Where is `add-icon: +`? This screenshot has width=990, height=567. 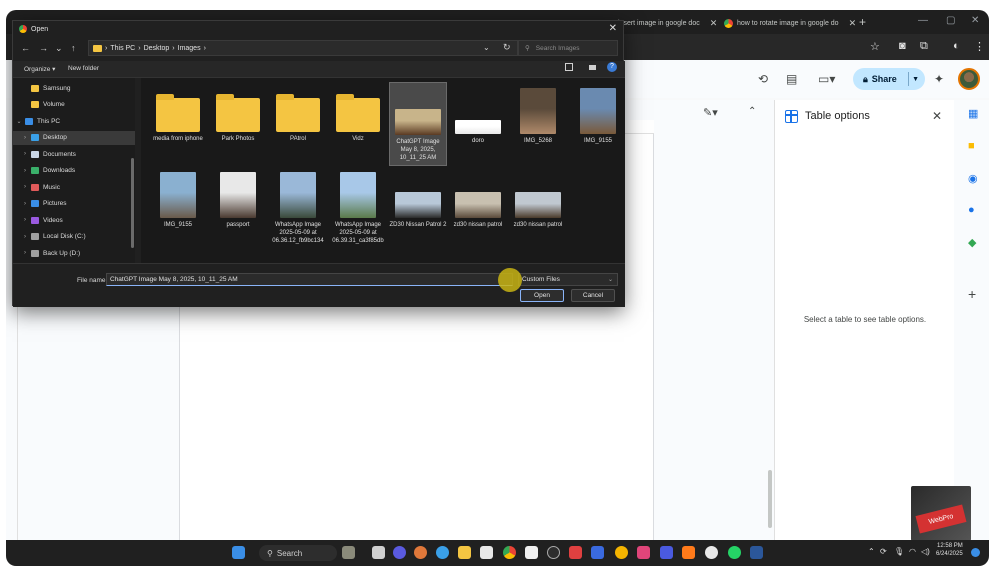 add-icon: + is located at coordinates (972, 294).